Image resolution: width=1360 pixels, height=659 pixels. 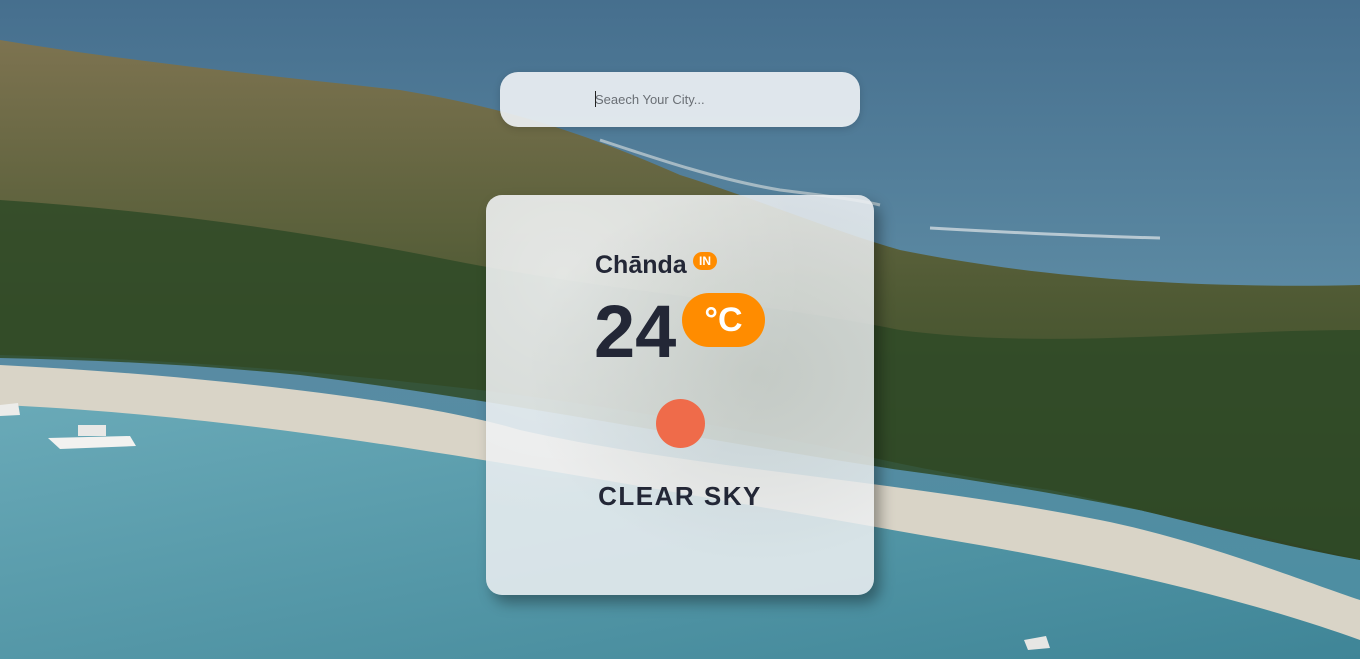 What do you see at coordinates (641, 265) in the screenshot?
I see `city-name: Chānda` at bounding box center [641, 265].